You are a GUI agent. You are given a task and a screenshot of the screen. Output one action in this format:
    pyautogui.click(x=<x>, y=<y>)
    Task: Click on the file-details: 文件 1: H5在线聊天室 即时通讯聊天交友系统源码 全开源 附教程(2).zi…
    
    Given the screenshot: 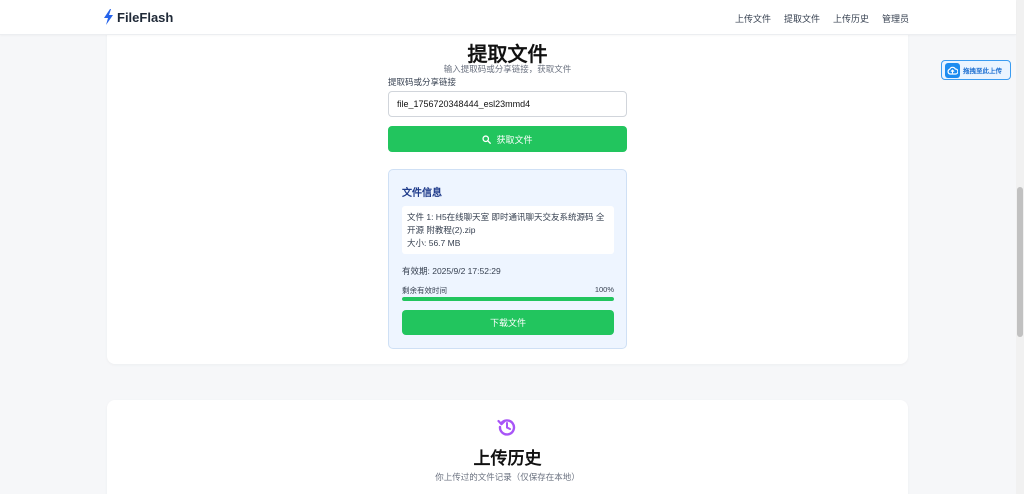 What is the action you would take?
    pyautogui.click(x=508, y=230)
    